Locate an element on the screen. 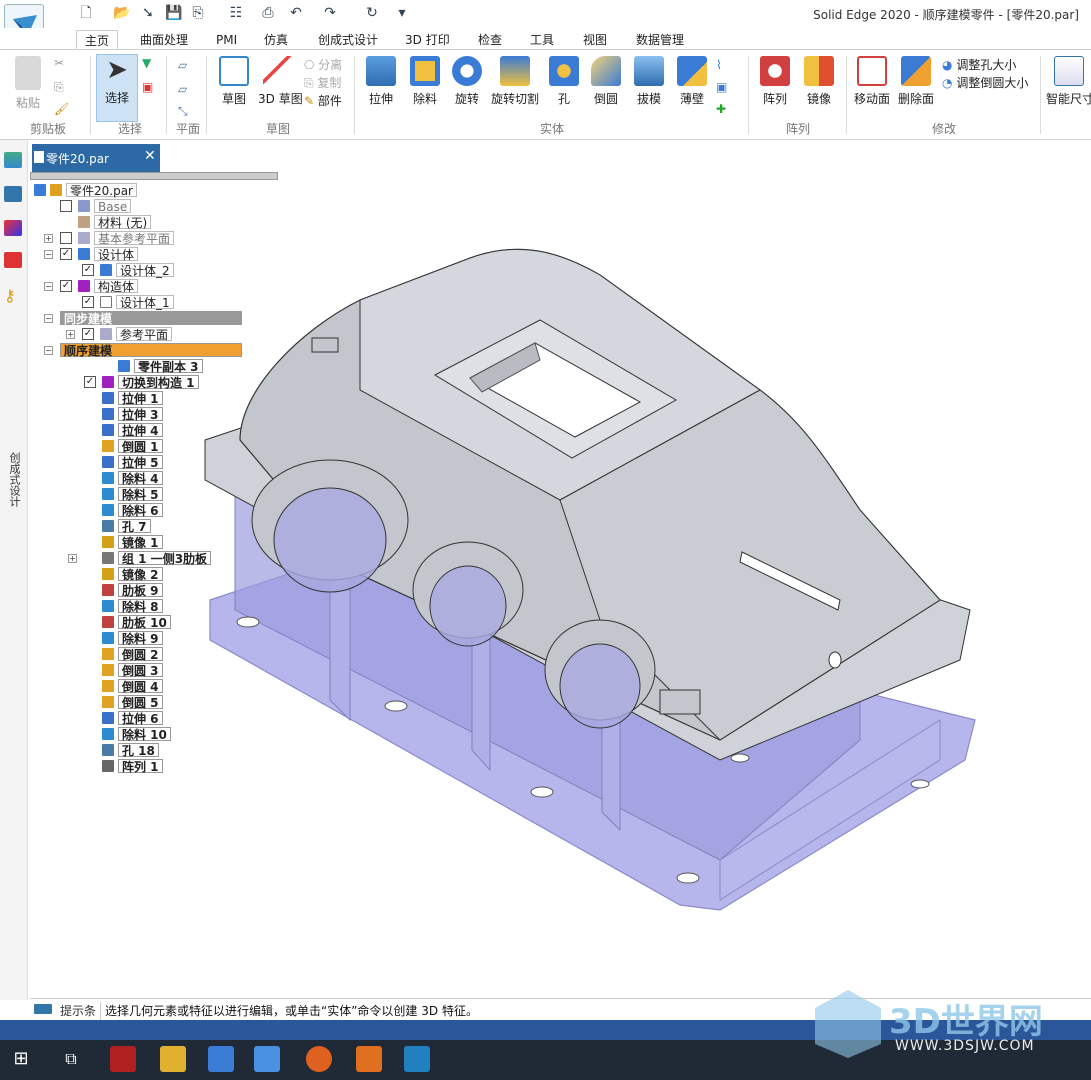 The height and width of the screenshot is (1080, 1091). generative-design-label: 创成式设计 is located at coordinates (14, 479).